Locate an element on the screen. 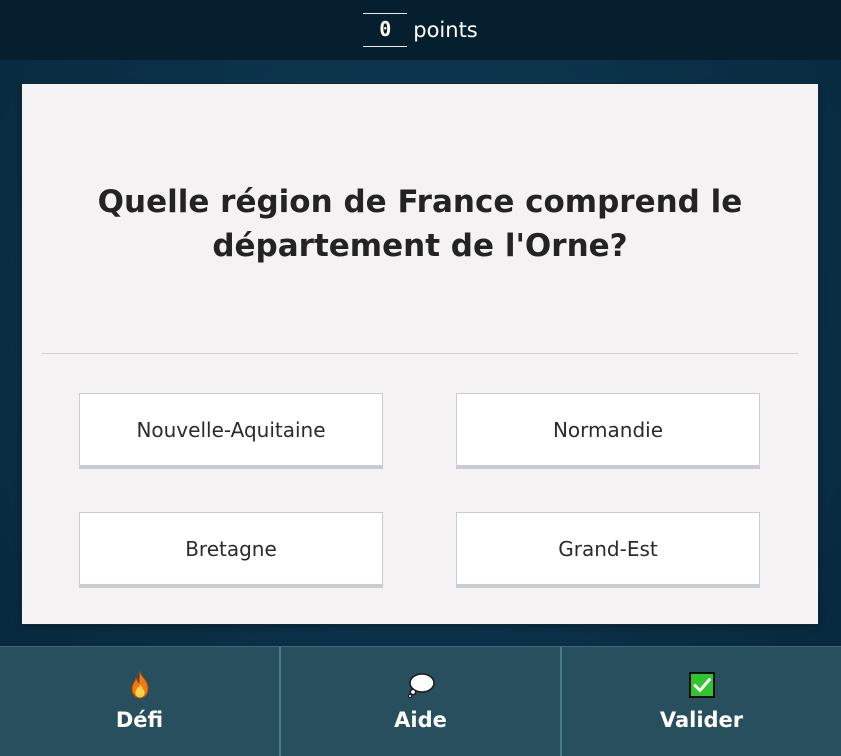  validate-label: Valider is located at coordinates (701, 720).